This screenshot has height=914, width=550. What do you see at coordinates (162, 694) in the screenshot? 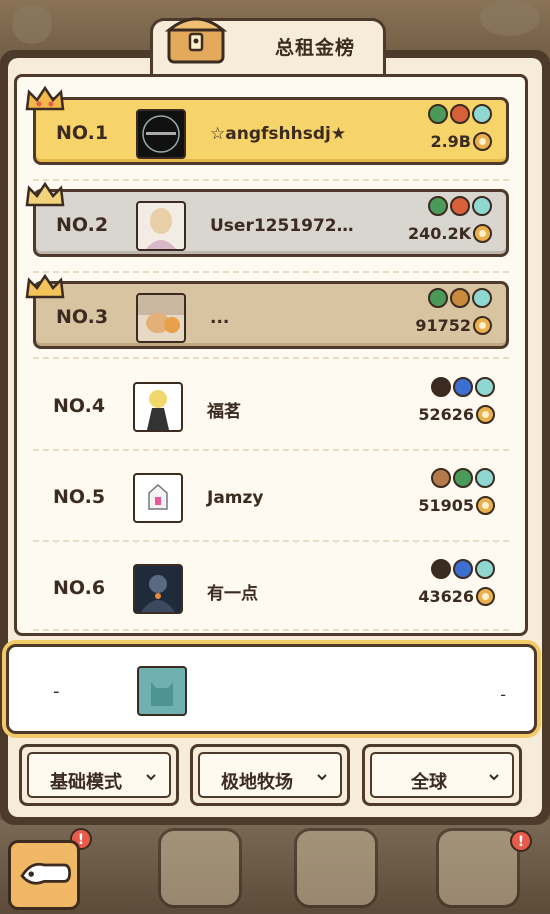
I see `cat-silhouette-icon` at bounding box center [162, 694].